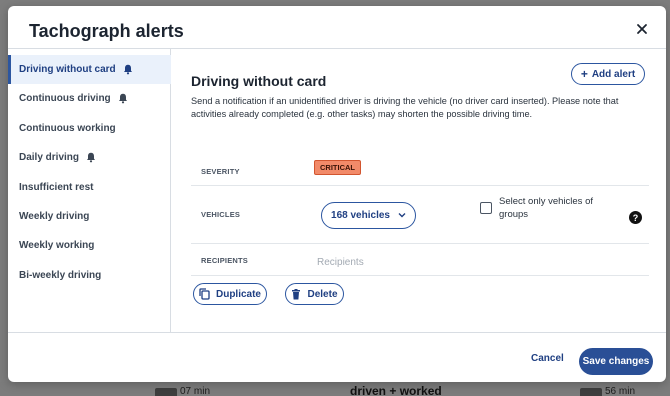 This screenshot has width=670, height=396. Describe the element at coordinates (195, 391) in the screenshot. I see `background-duration: 07 min` at that location.